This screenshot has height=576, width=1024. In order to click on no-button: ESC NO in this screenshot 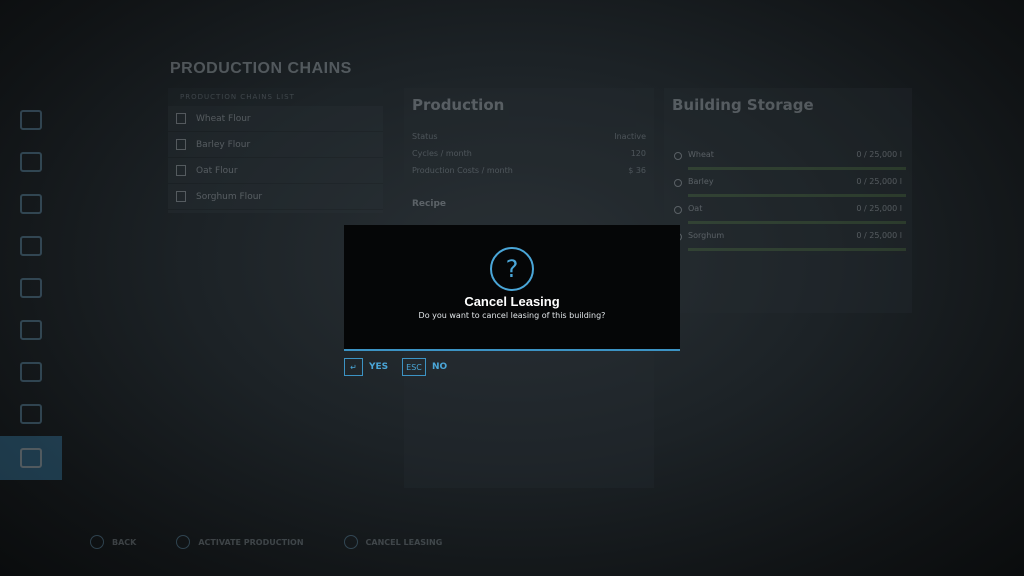, I will do `click(424, 367)`.